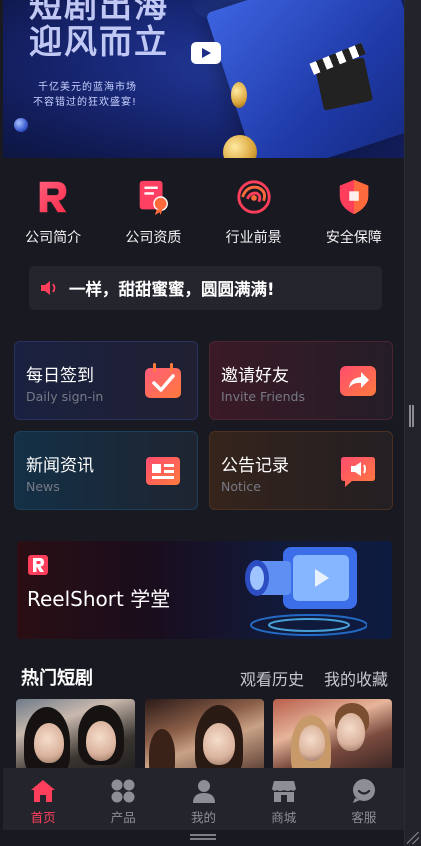 This screenshot has width=421, height=846. I want to click on tab-store: 商城, so click(284, 799).